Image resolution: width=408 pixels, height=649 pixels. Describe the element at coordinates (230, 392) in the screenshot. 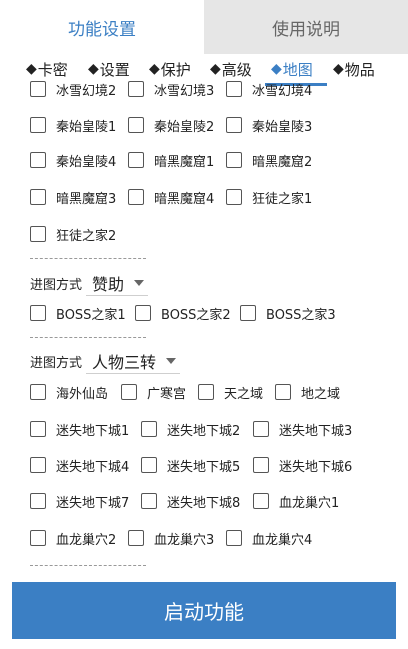

I see `map-checkbox: 天之域` at that location.